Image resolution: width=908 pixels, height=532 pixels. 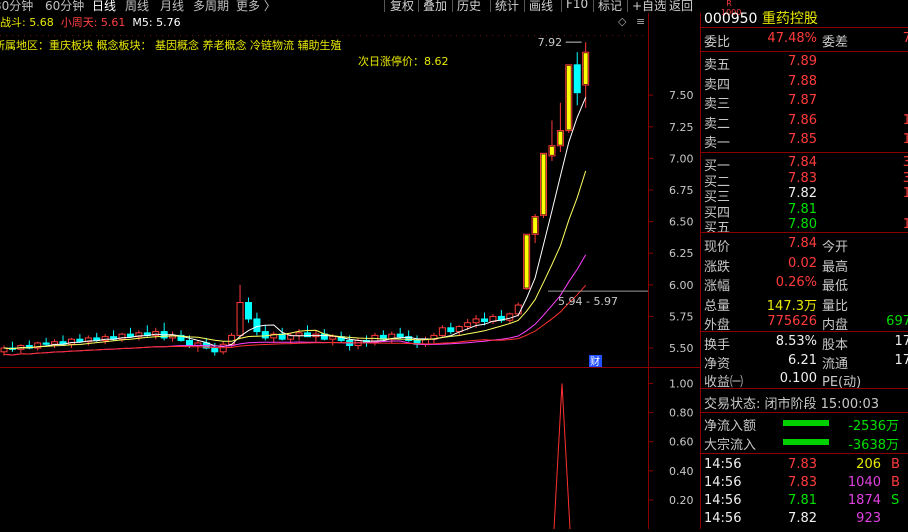 What do you see at coordinates (717, 85) in the screenshot?
I see `level-label: 卖四` at bounding box center [717, 85].